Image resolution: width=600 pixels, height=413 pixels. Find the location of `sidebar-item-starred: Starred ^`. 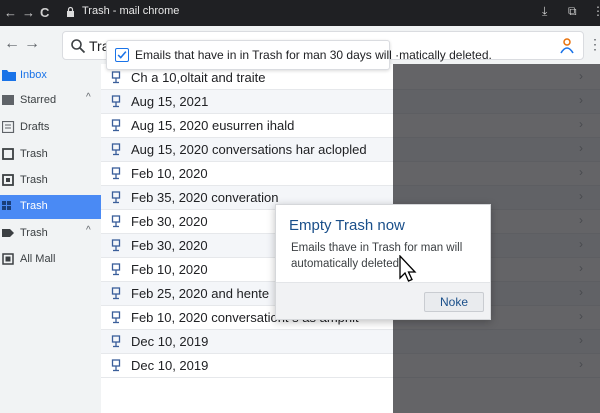

sidebar-item-starred: Starred ^ is located at coordinates (50, 101).